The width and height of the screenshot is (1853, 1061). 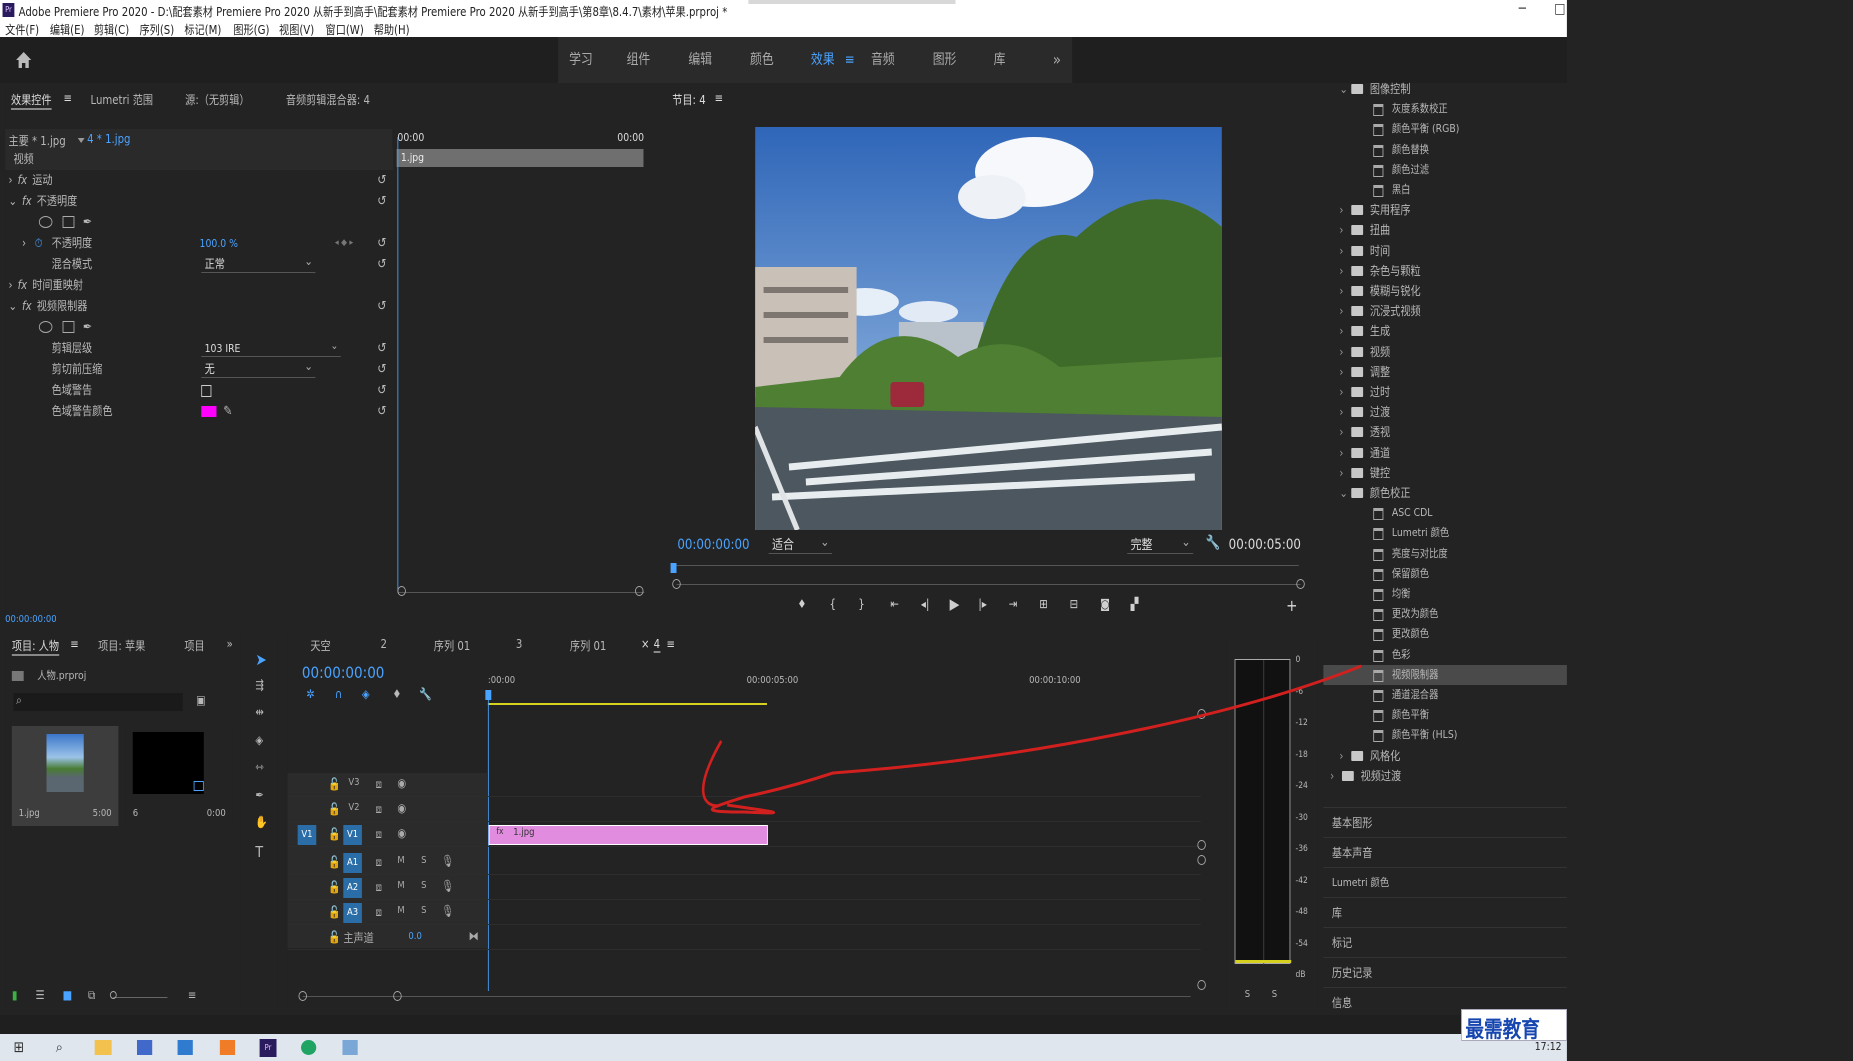 I want to click on effects-folder: ⌄ 图像控制, so click(x=1445, y=89).